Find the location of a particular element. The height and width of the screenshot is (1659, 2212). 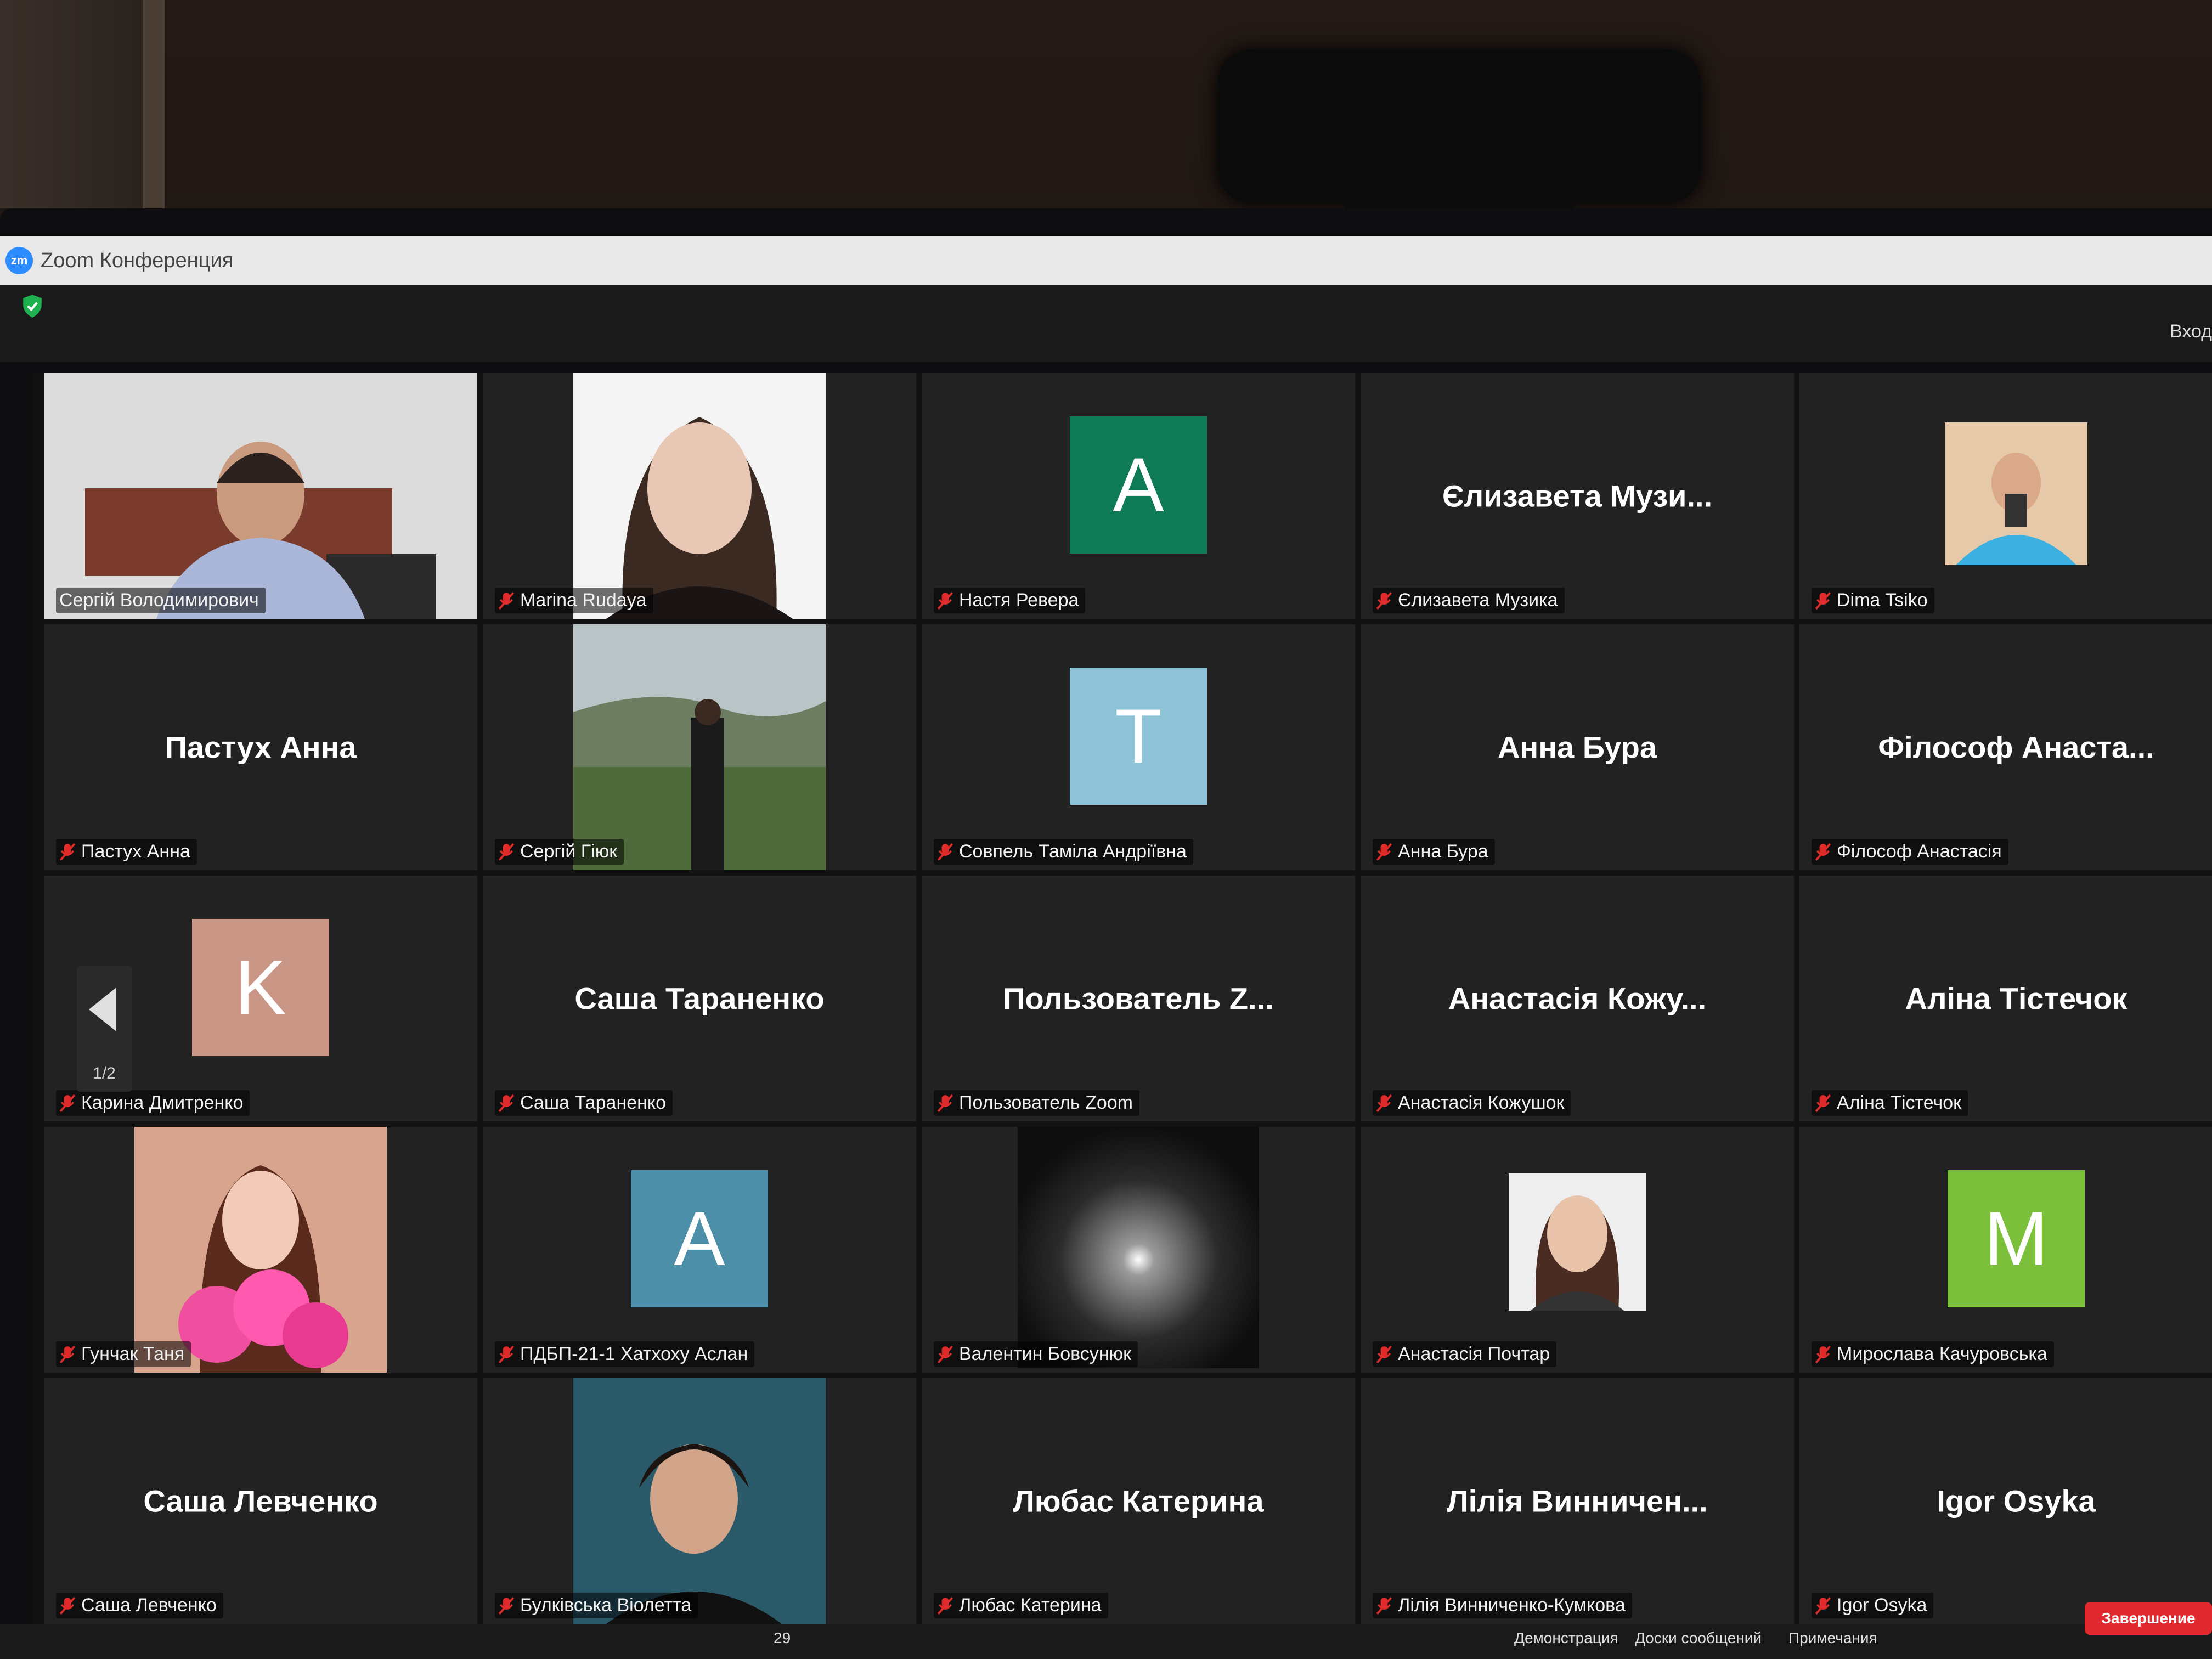

participant-tile: A ПДБП-21-1 Хатхоху Аслан is located at coordinates (699, 1250).